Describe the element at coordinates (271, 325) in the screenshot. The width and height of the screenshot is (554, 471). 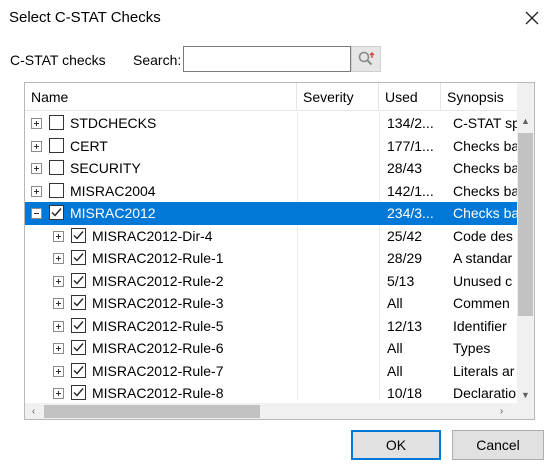
I see `tree-row: MISRAC2012-Rule-5 12/13 Identifier` at that location.